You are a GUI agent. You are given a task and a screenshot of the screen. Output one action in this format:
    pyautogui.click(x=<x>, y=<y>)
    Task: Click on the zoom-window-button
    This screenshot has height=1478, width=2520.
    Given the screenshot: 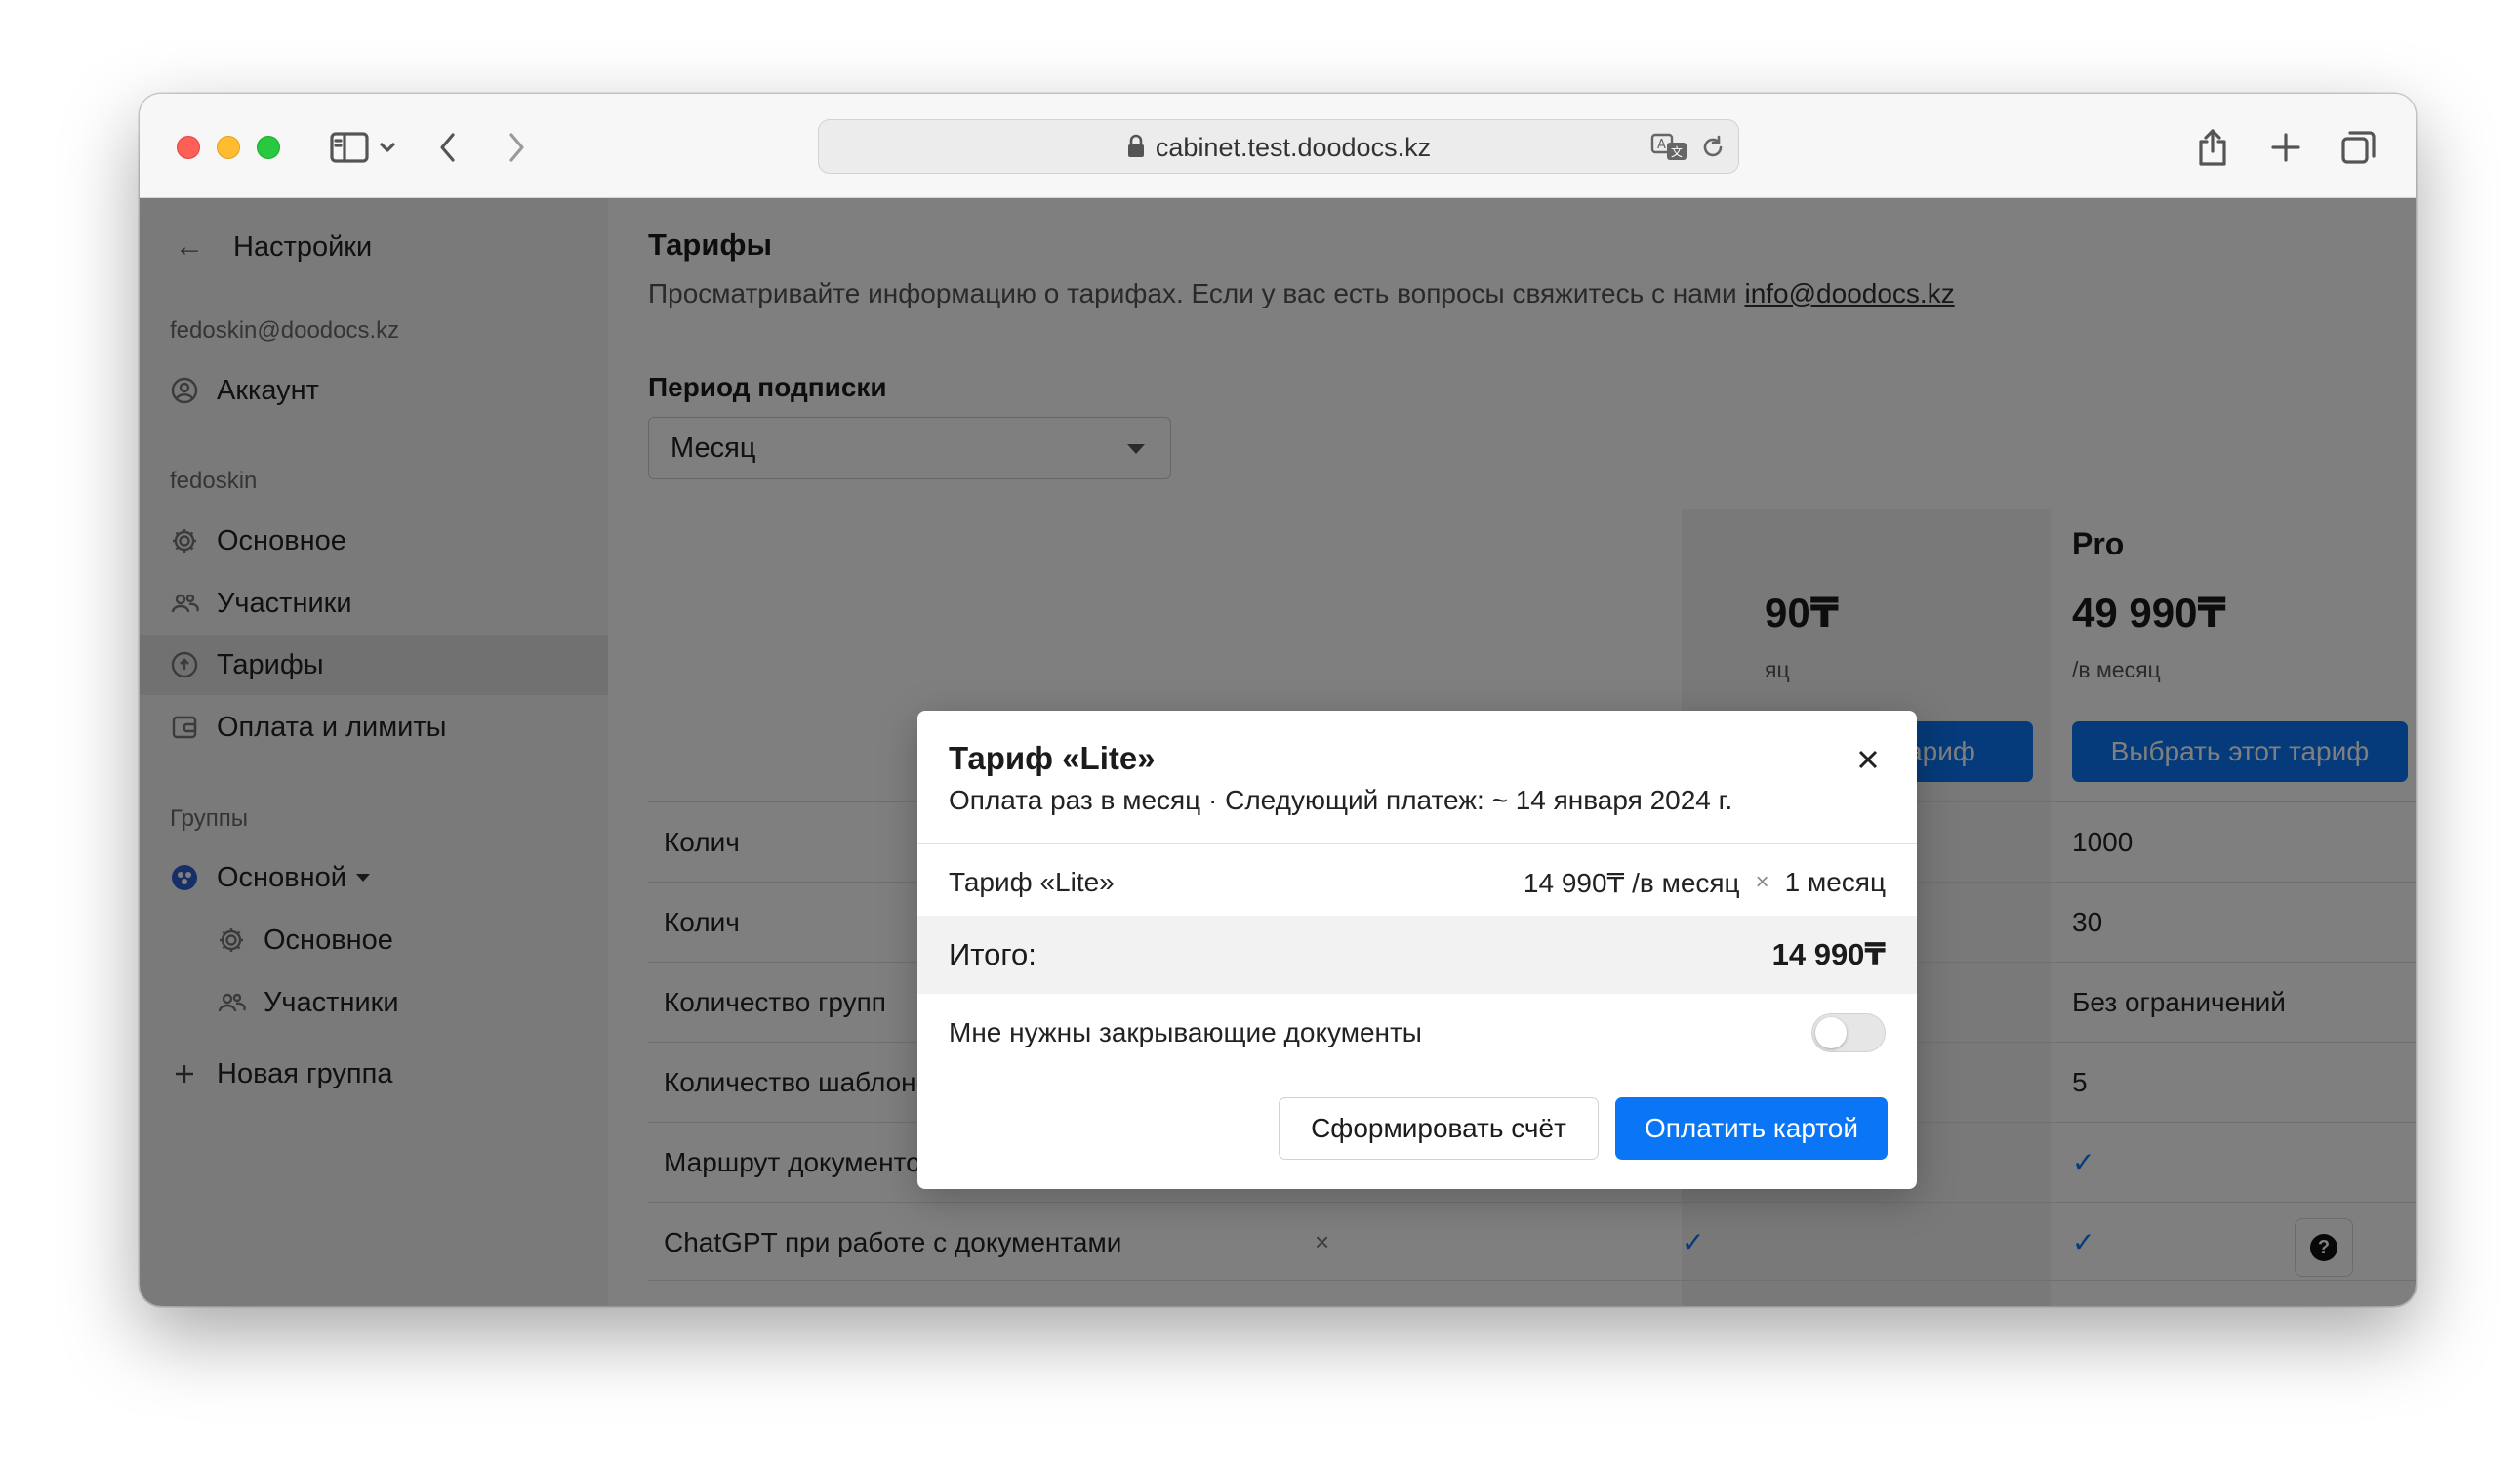 What is the action you would take?
    pyautogui.click(x=268, y=147)
    